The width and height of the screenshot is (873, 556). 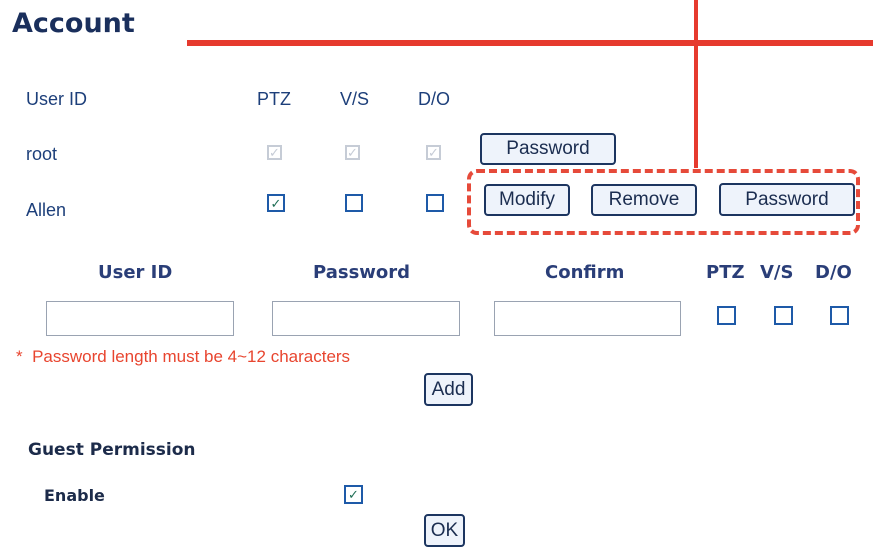 What do you see at coordinates (19, 356) in the screenshot?
I see `note-star: *` at bounding box center [19, 356].